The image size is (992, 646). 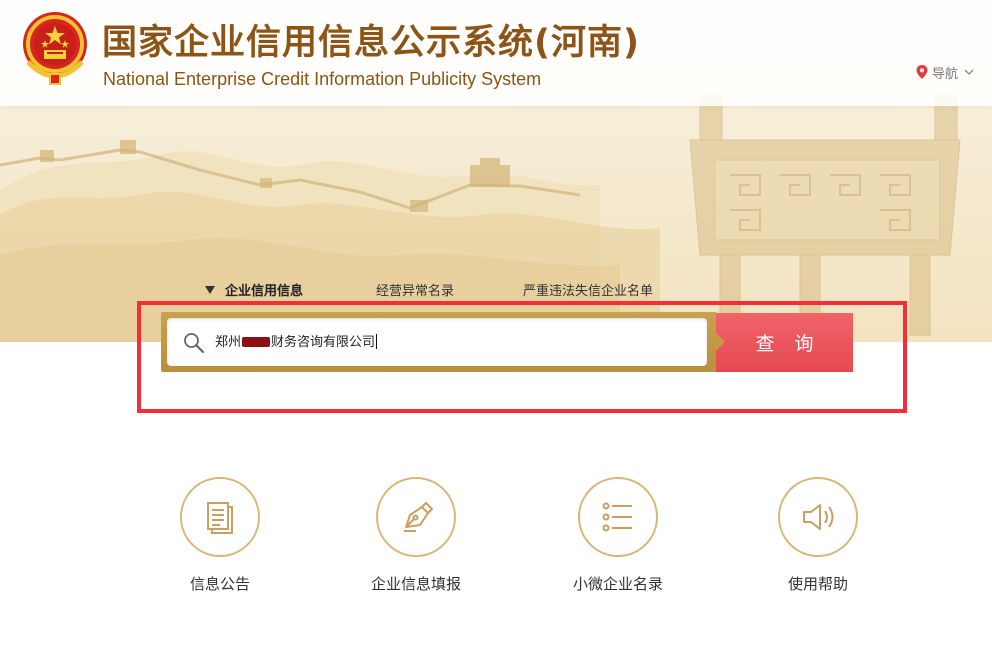 What do you see at coordinates (818, 517) in the screenshot?
I see `speaker-icon` at bounding box center [818, 517].